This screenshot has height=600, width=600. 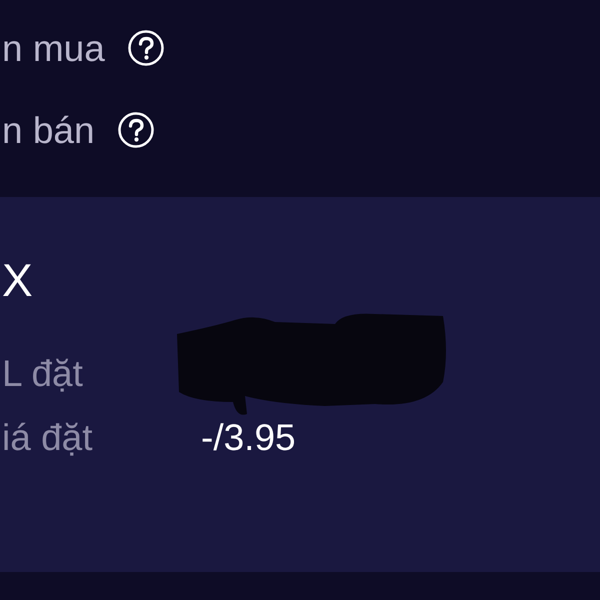 What do you see at coordinates (48, 130) in the screenshot?
I see `option-label: n bán` at bounding box center [48, 130].